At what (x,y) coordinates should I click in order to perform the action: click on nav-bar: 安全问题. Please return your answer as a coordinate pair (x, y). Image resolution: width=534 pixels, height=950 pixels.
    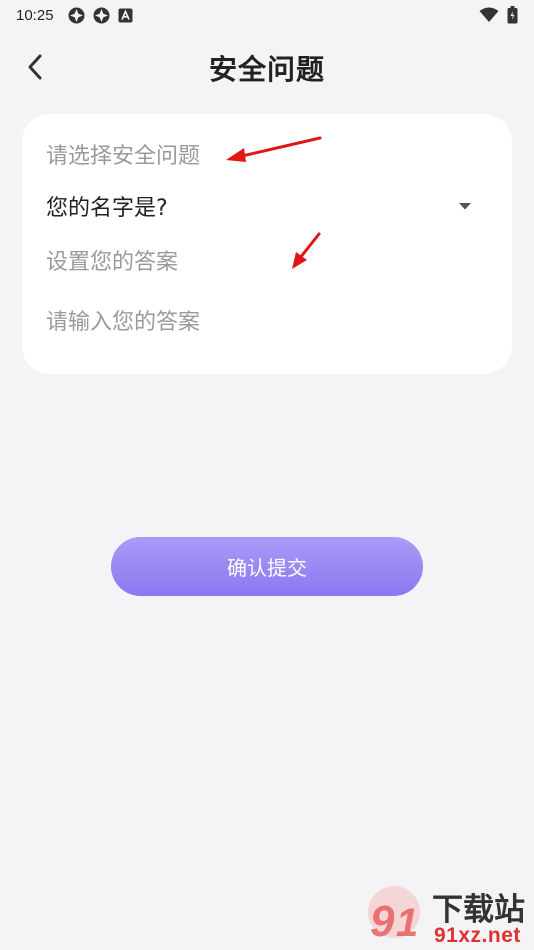
    Looking at the image, I should click on (267, 68).